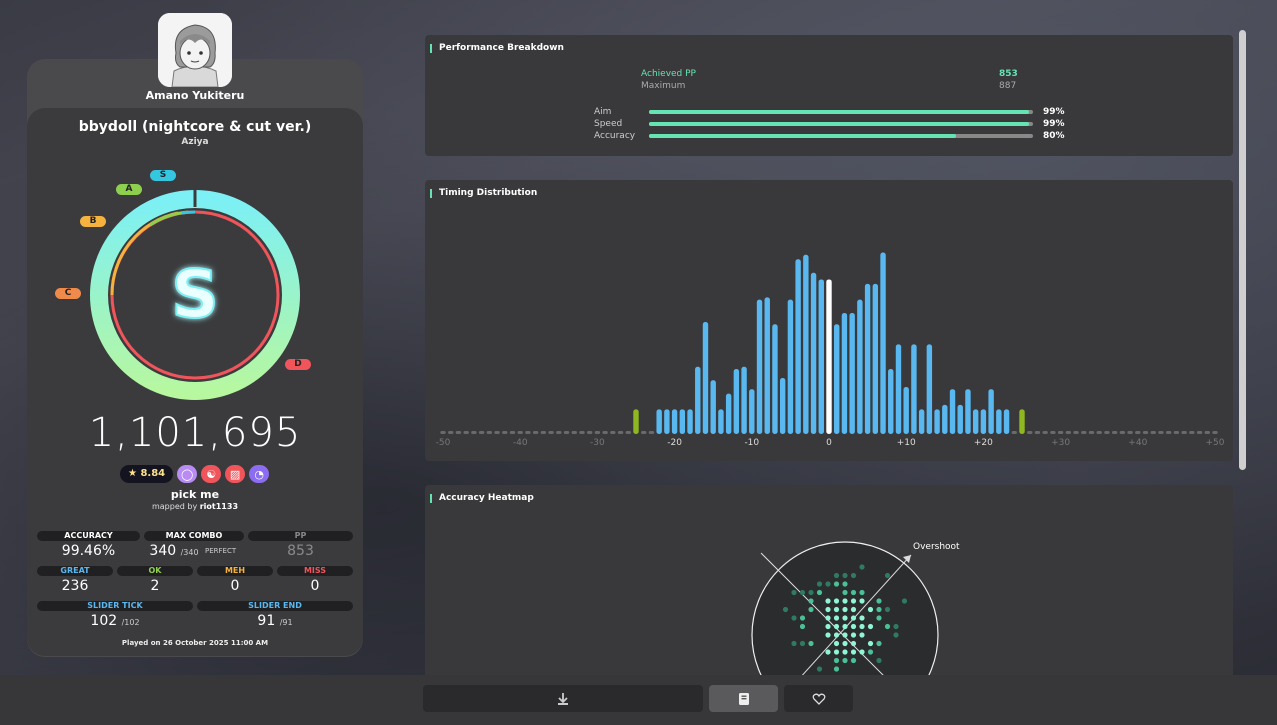 The image size is (1277, 725). I want to click on avatar, so click(195, 50).